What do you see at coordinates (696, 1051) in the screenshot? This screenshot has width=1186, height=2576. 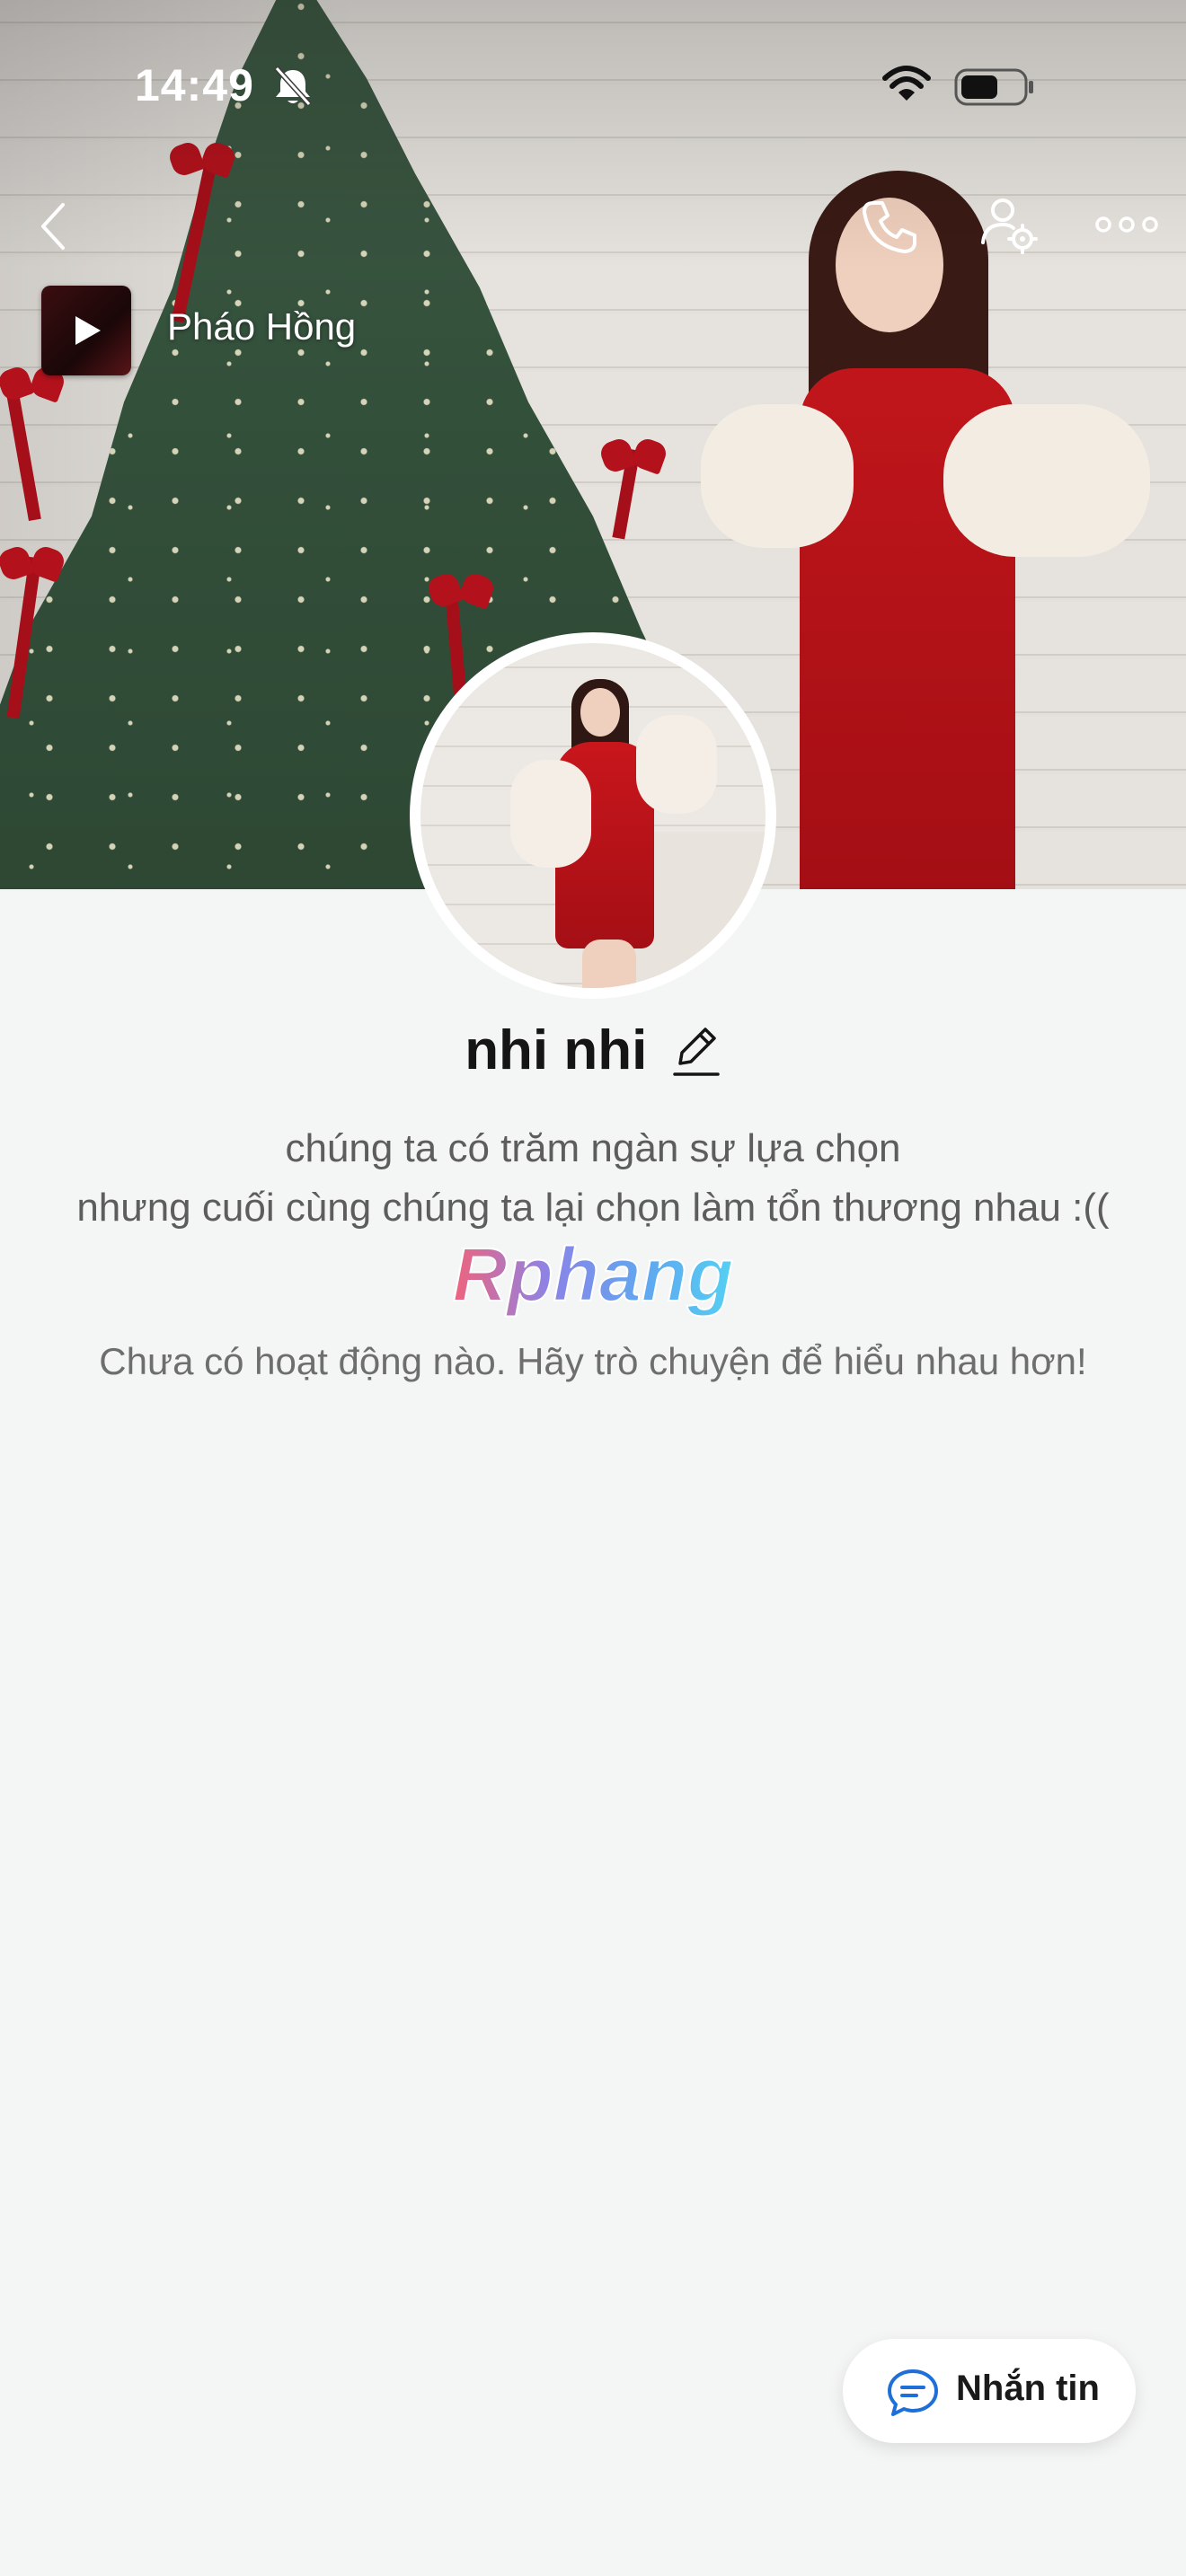 I see `pencil-icon` at bounding box center [696, 1051].